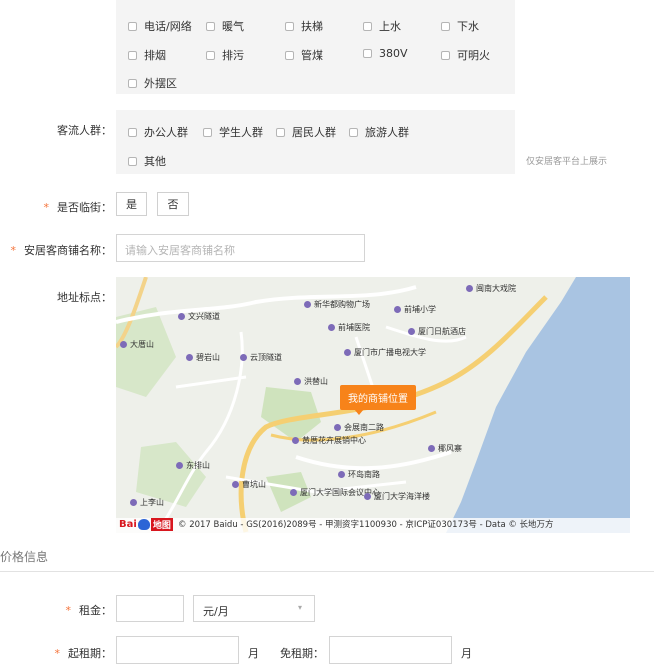 The image size is (654, 668). I want to click on map-place-label: 大厝山, so click(137, 344).